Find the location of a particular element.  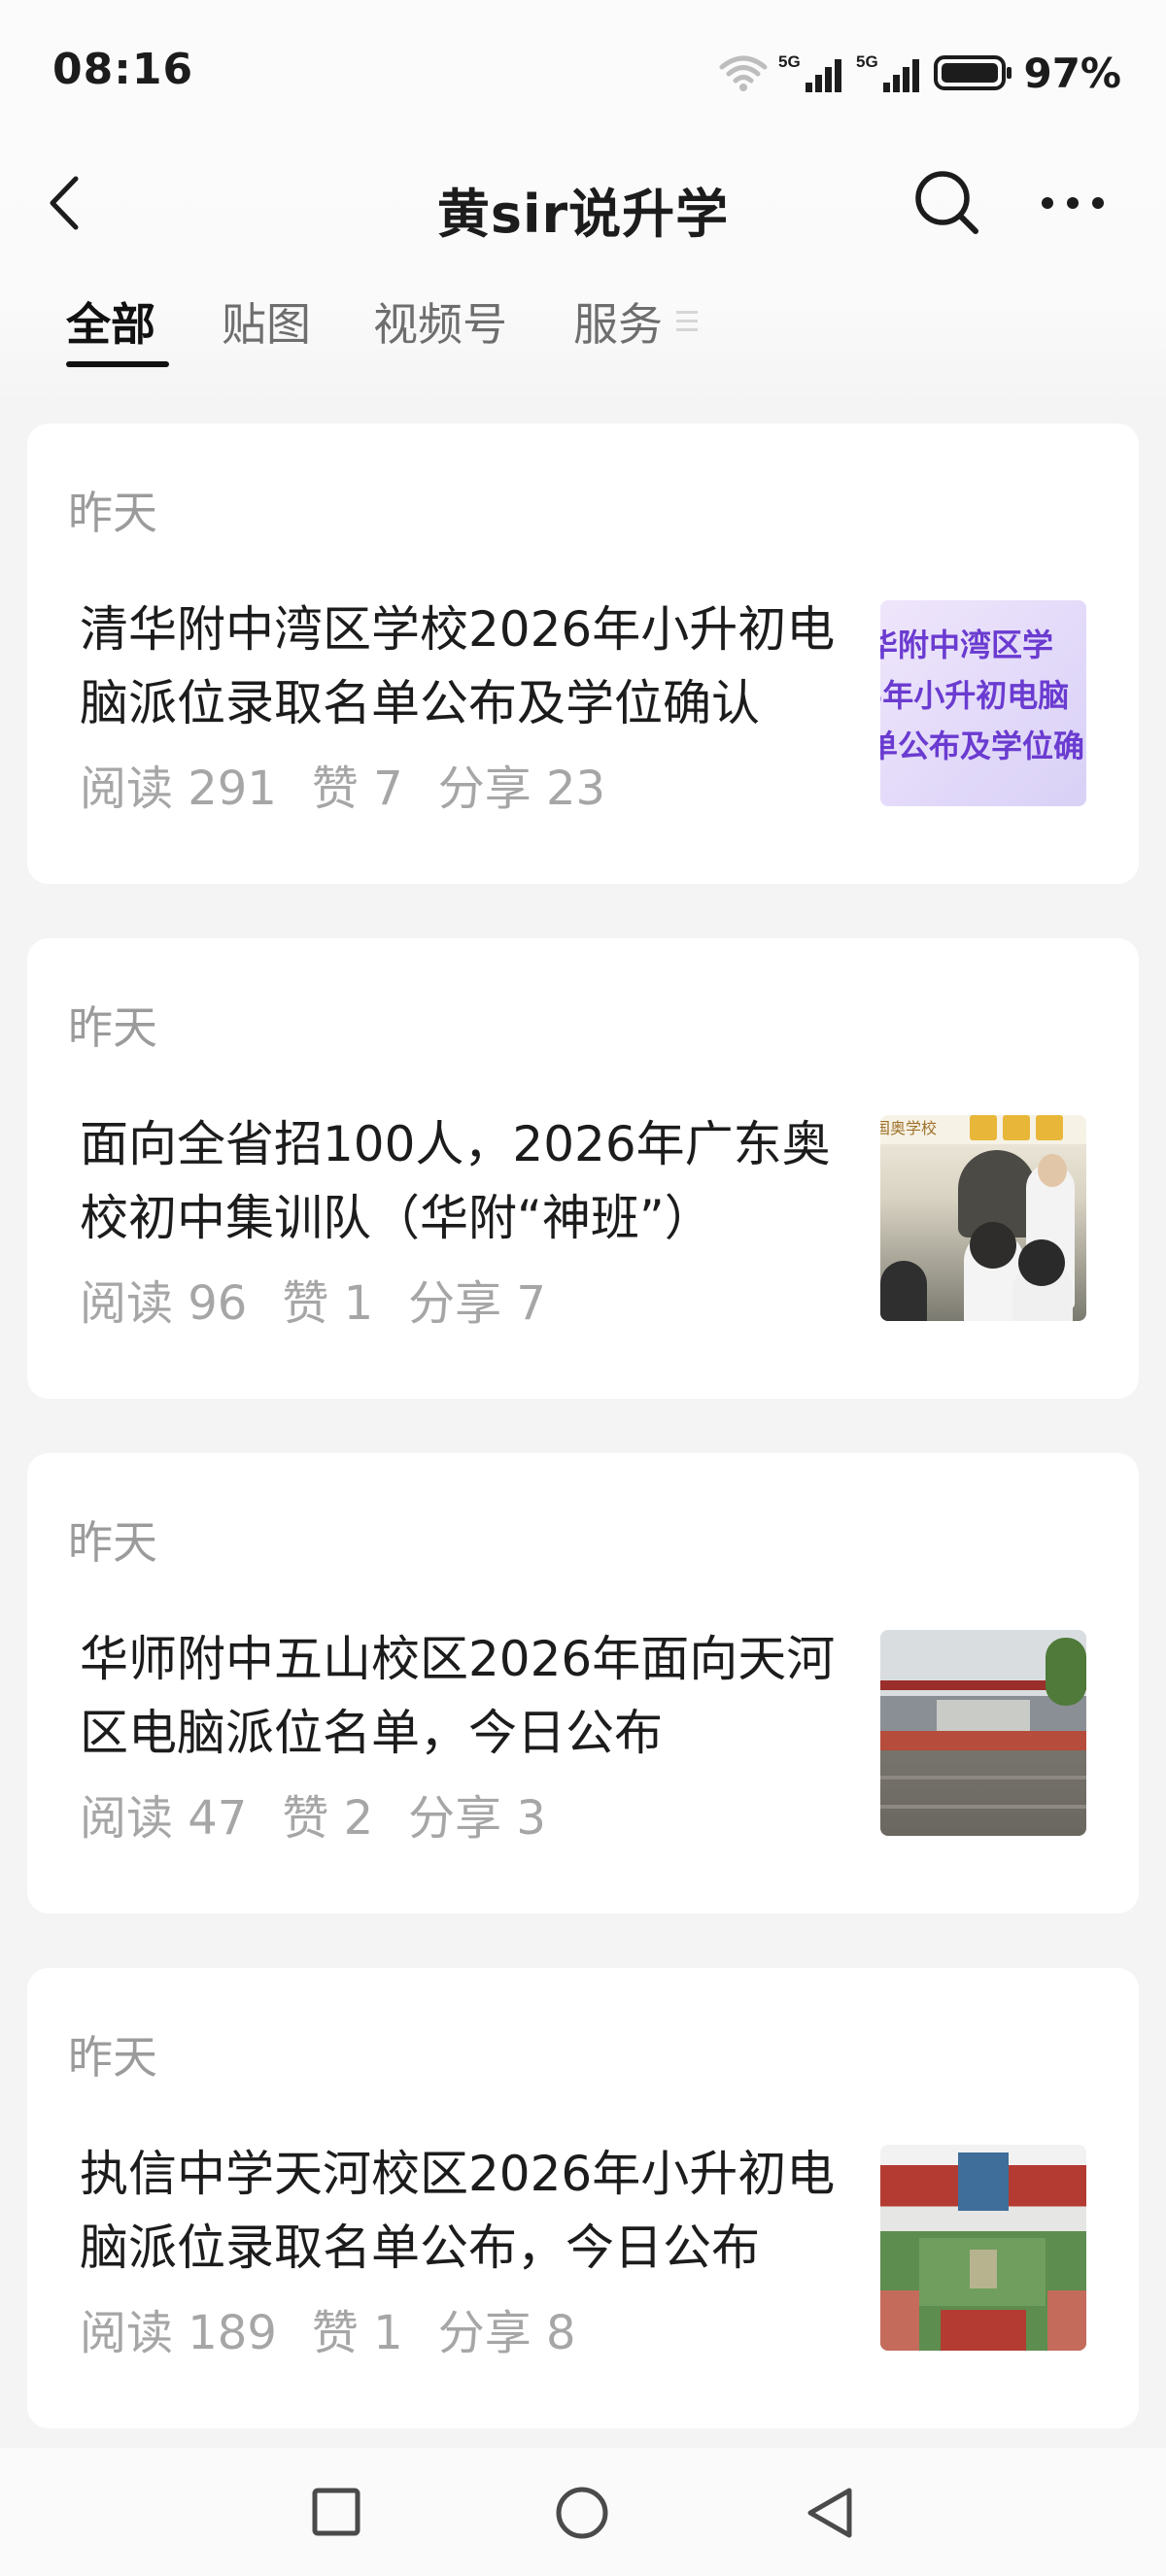

recents-square-icon is located at coordinates (336, 2512).